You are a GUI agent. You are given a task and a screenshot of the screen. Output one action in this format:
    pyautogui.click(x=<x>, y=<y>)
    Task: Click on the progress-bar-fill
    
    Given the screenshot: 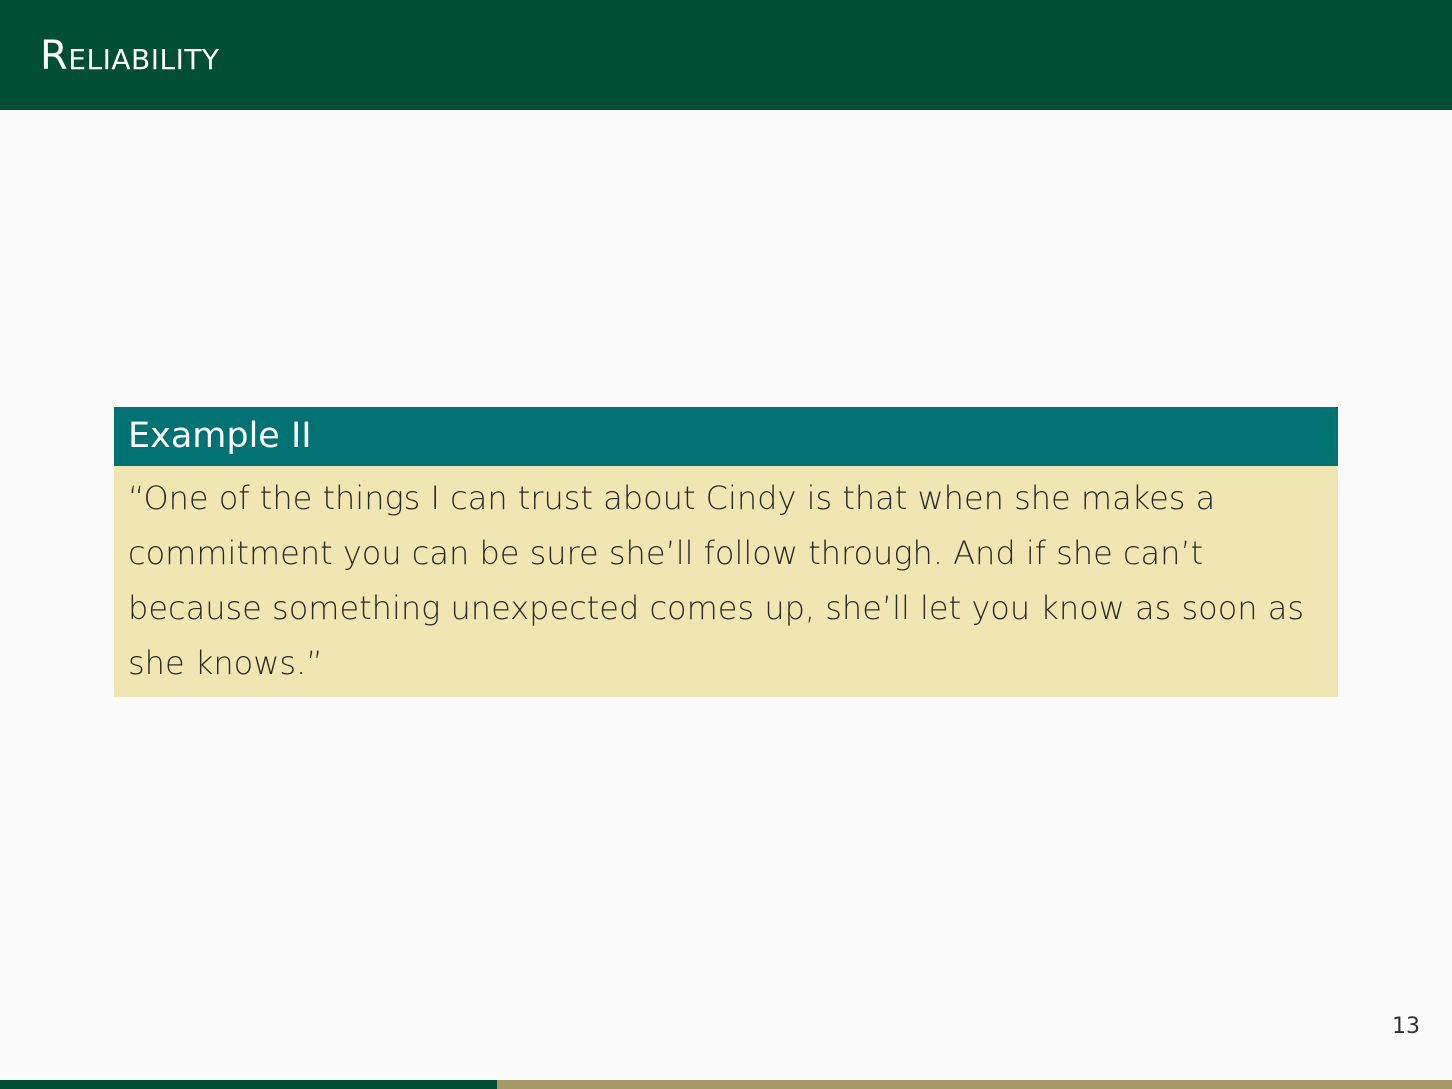 What is the action you would take?
    pyautogui.click(x=248, y=1084)
    